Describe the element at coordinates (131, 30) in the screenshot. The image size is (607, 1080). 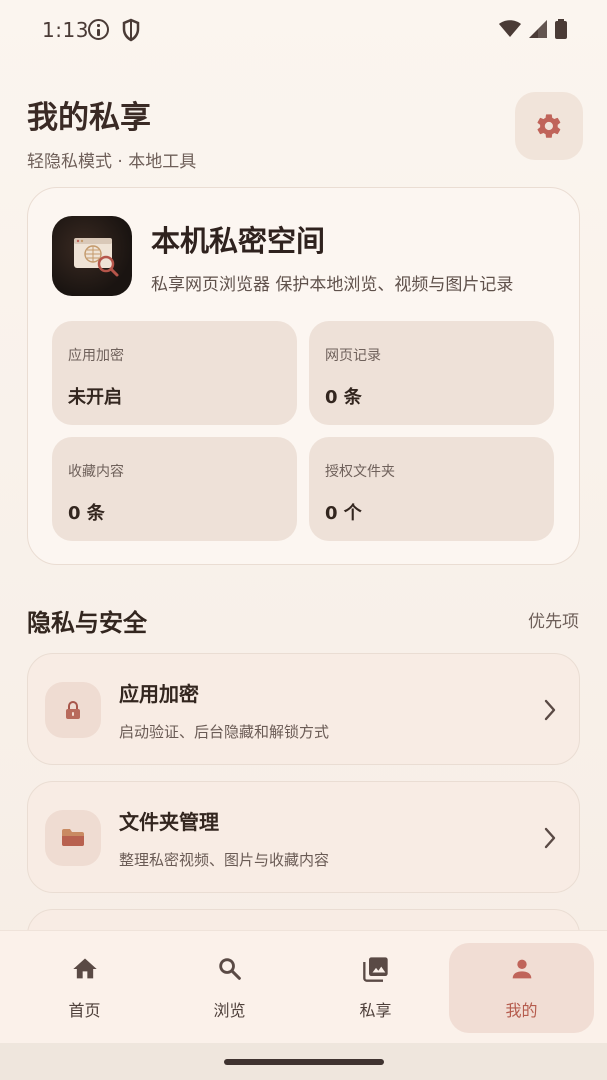
I see `shield-icon` at that location.